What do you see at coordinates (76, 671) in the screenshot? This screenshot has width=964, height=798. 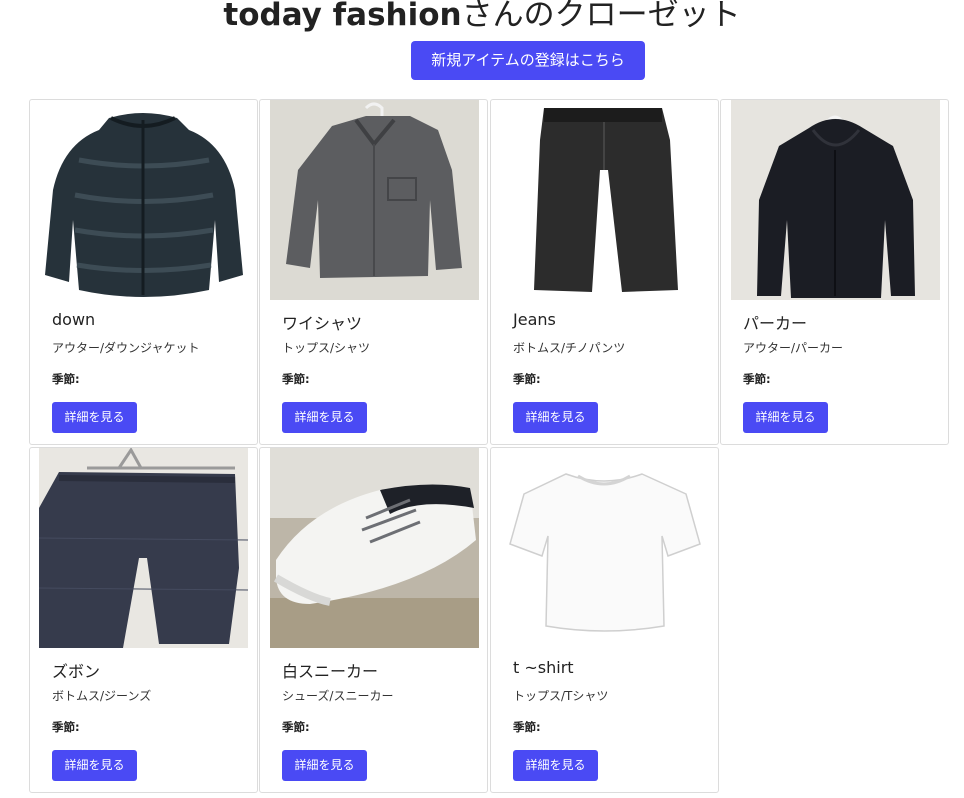 I see `item-name: ズボン` at bounding box center [76, 671].